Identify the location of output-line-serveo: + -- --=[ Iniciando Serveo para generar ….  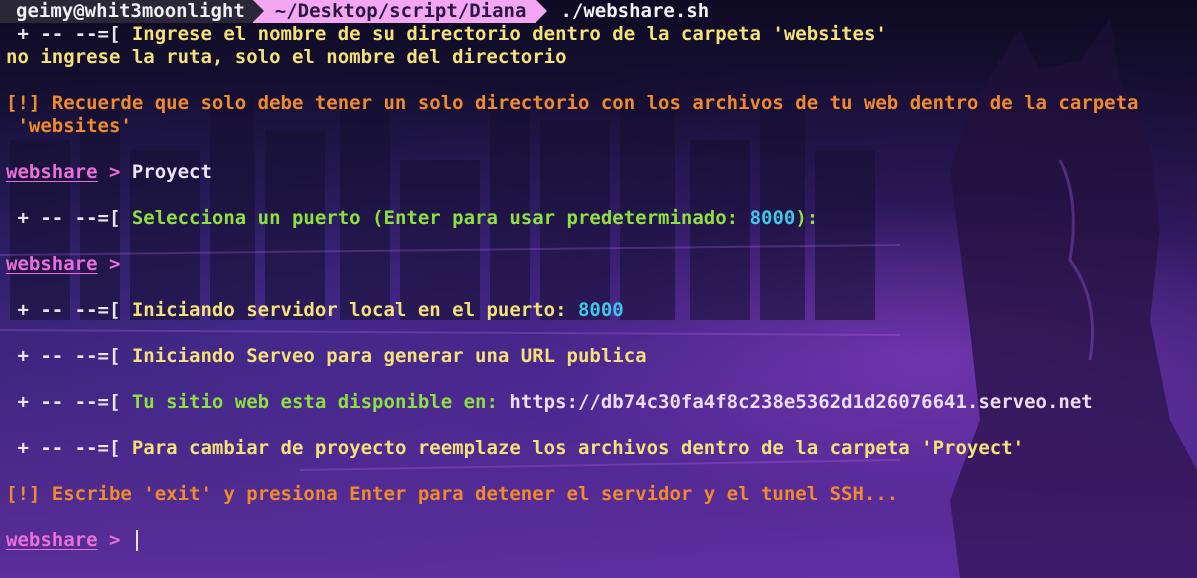
(326, 356).